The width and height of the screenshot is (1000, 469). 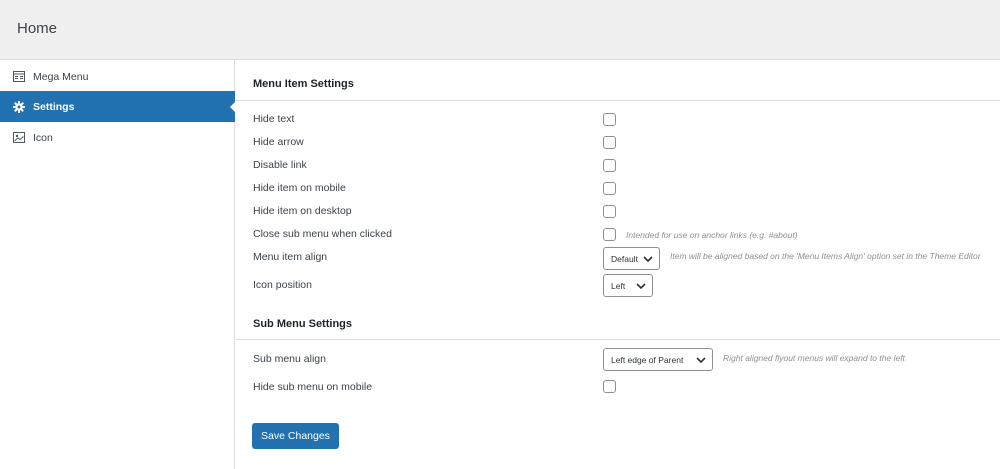 I want to click on icon-position-label: Icon position, so click(x=282, y=285).